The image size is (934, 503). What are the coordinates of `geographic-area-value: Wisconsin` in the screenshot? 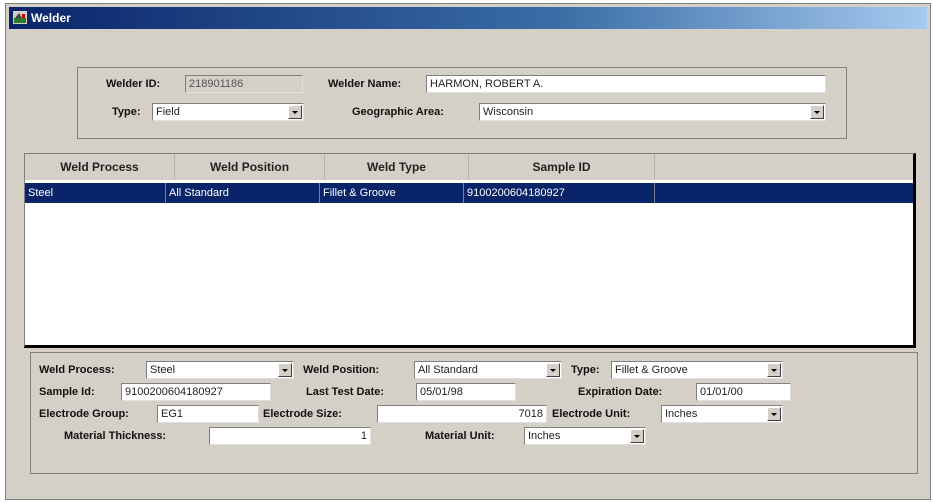 It's located at (508, 112).